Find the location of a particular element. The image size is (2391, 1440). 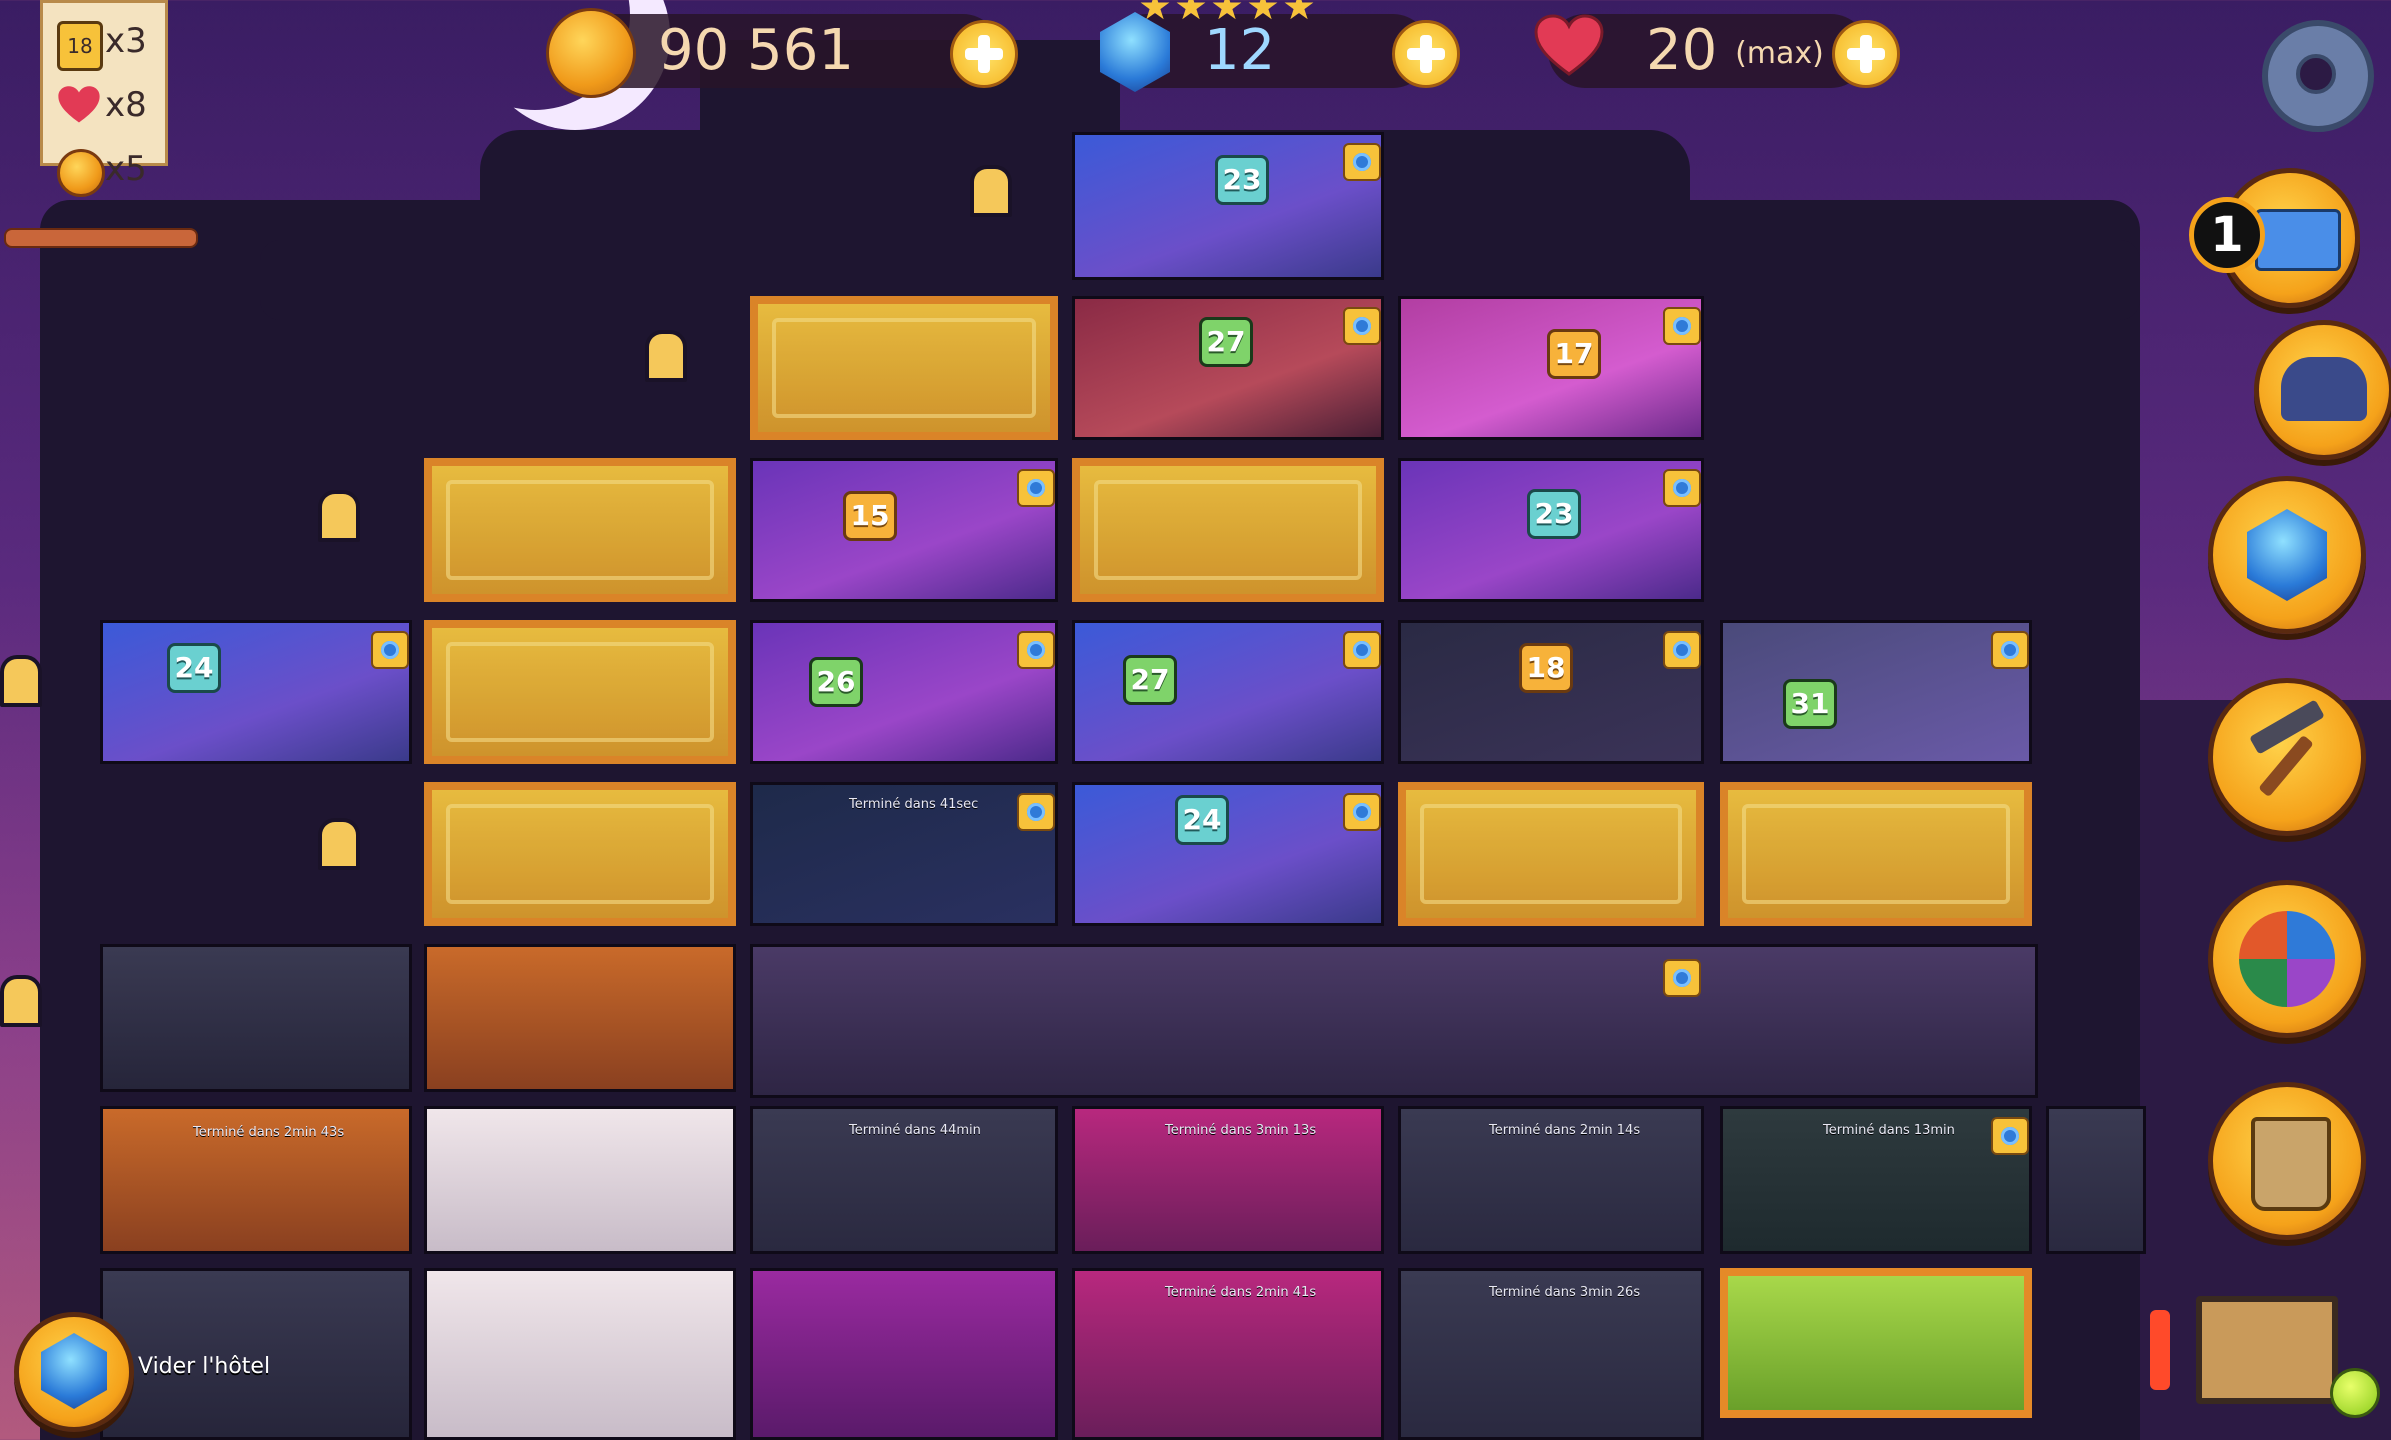

cards-icon is located at coordinates (2287, 959).